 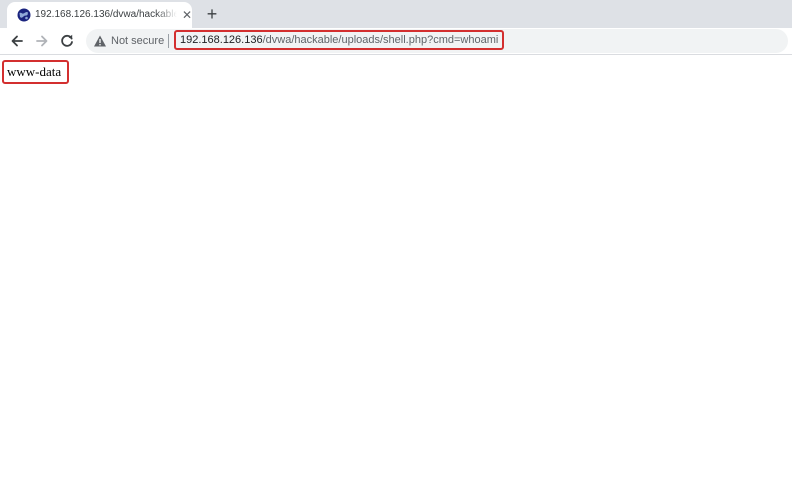 I want to click on security-label: Not secure, so click(x=137, y=41).